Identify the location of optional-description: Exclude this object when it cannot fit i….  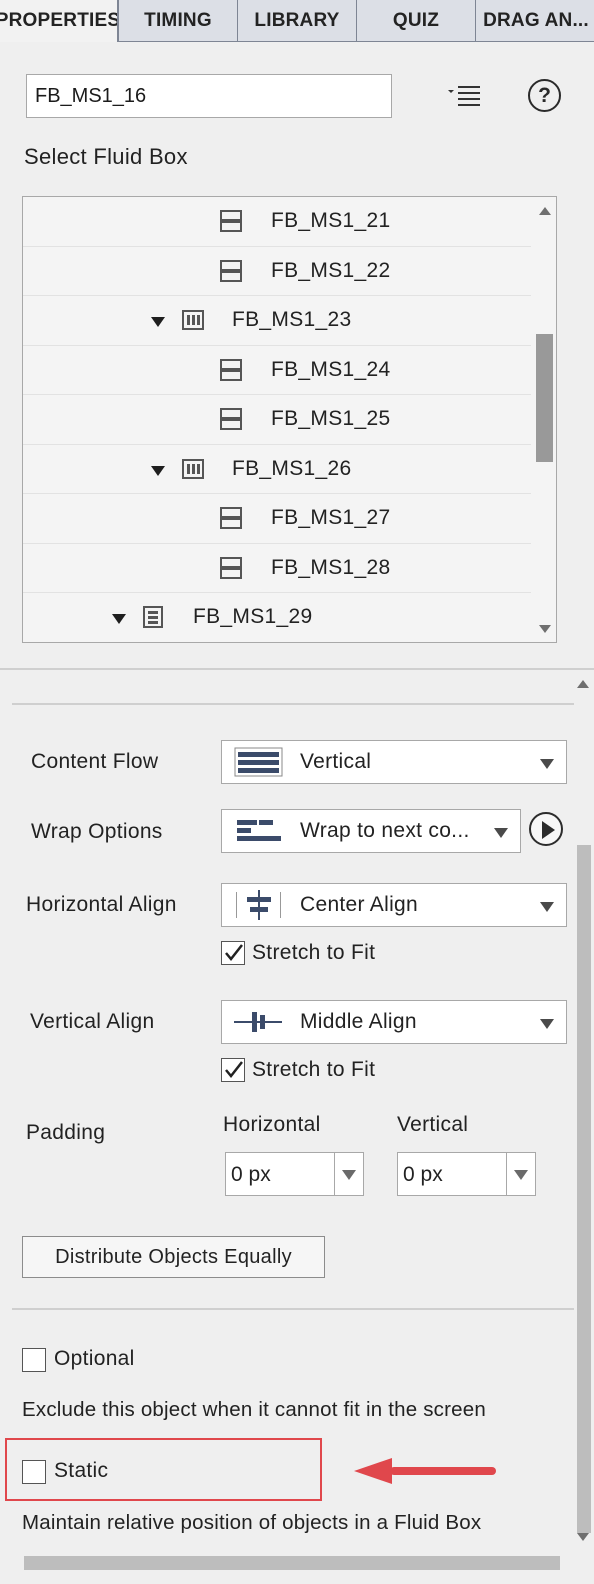
(254, 1409).